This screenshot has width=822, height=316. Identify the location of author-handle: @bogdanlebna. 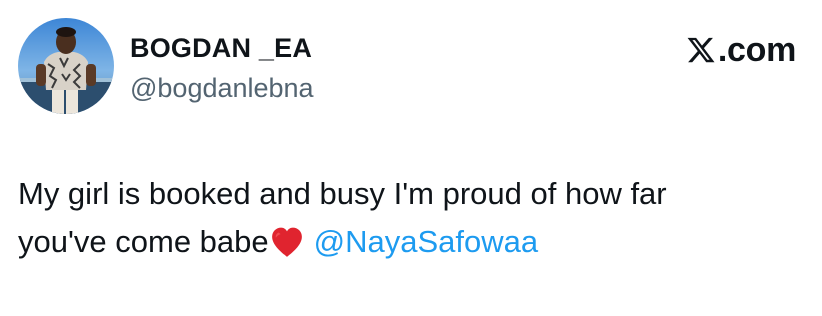
(222, 88).